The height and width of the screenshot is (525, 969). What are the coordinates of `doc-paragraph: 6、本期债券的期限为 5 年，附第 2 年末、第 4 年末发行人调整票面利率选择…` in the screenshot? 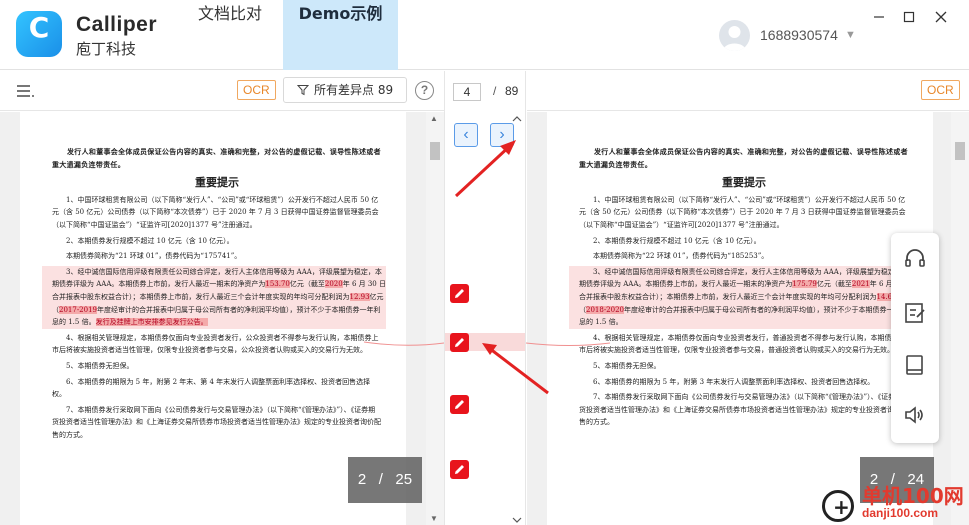 It's located at (211, 388).